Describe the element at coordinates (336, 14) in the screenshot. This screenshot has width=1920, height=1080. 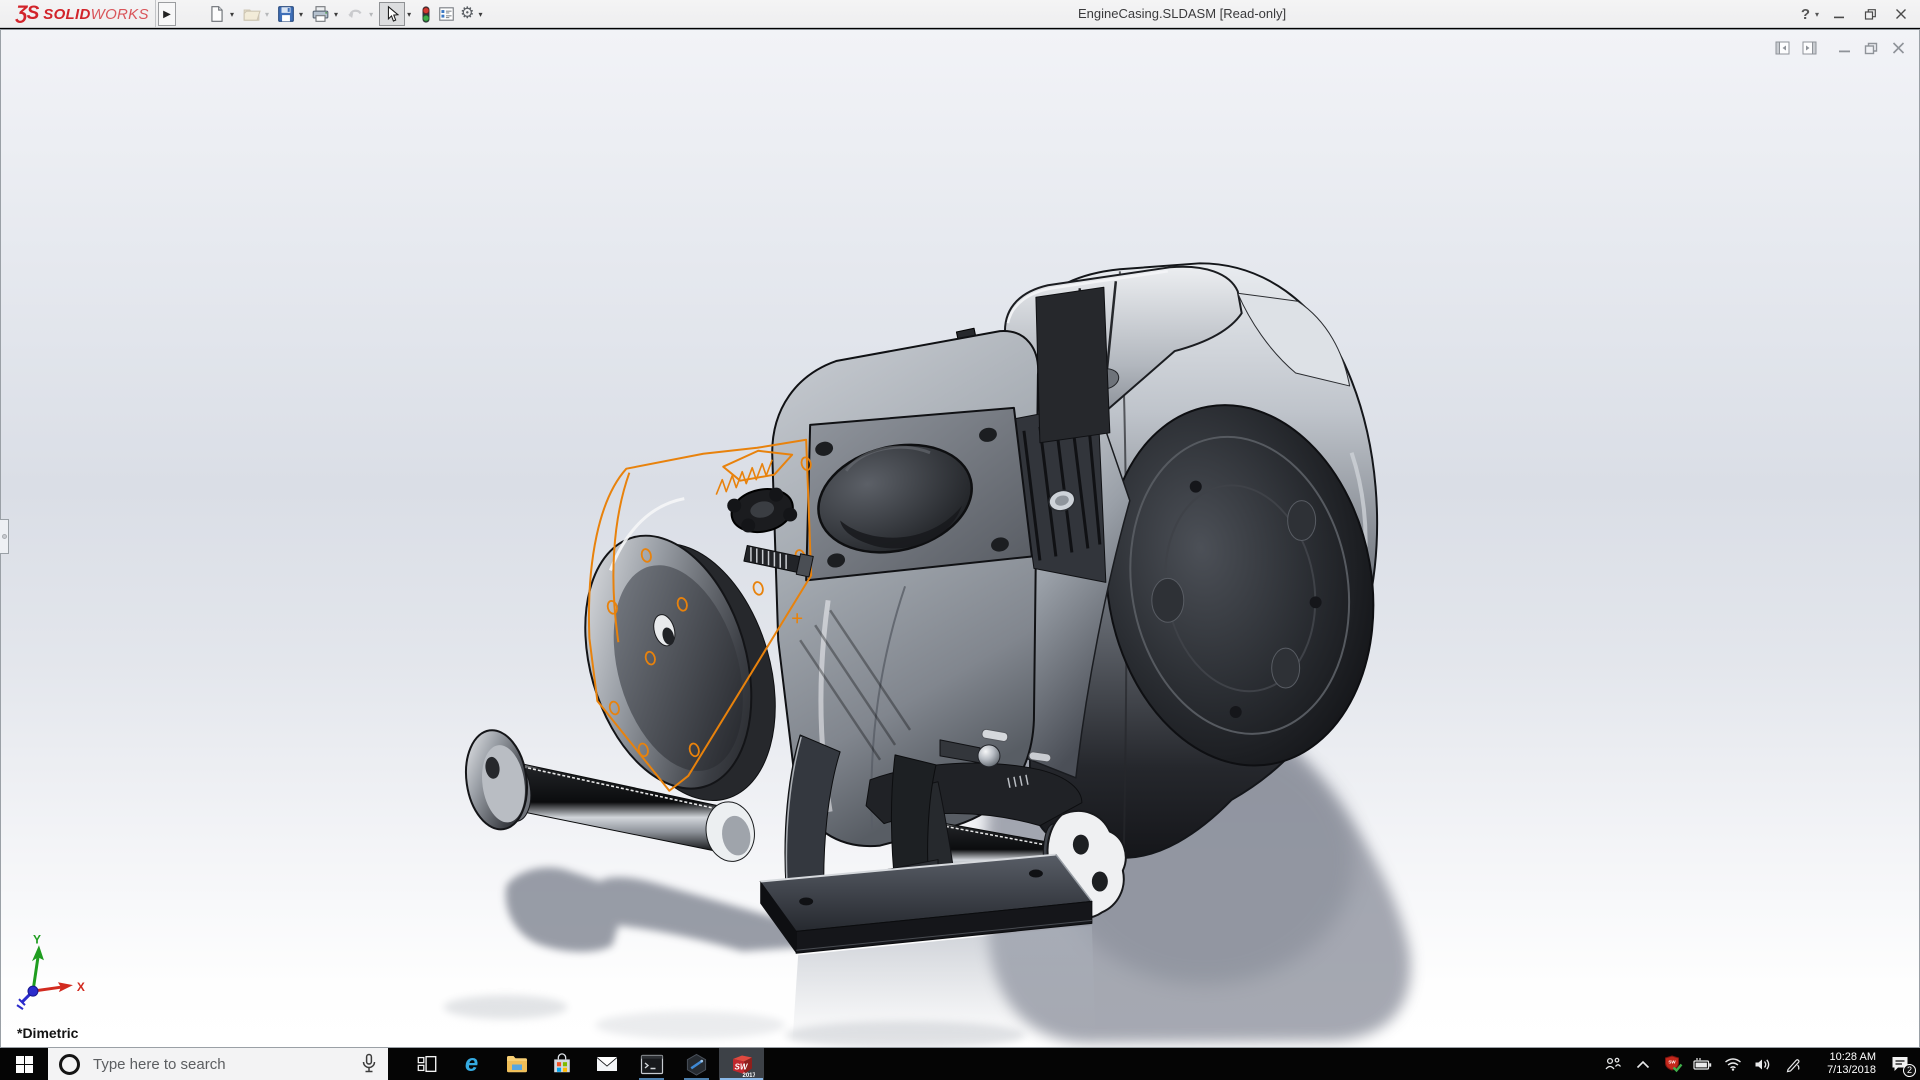
I see `print-dropdown-arrow: ▾` at that location.